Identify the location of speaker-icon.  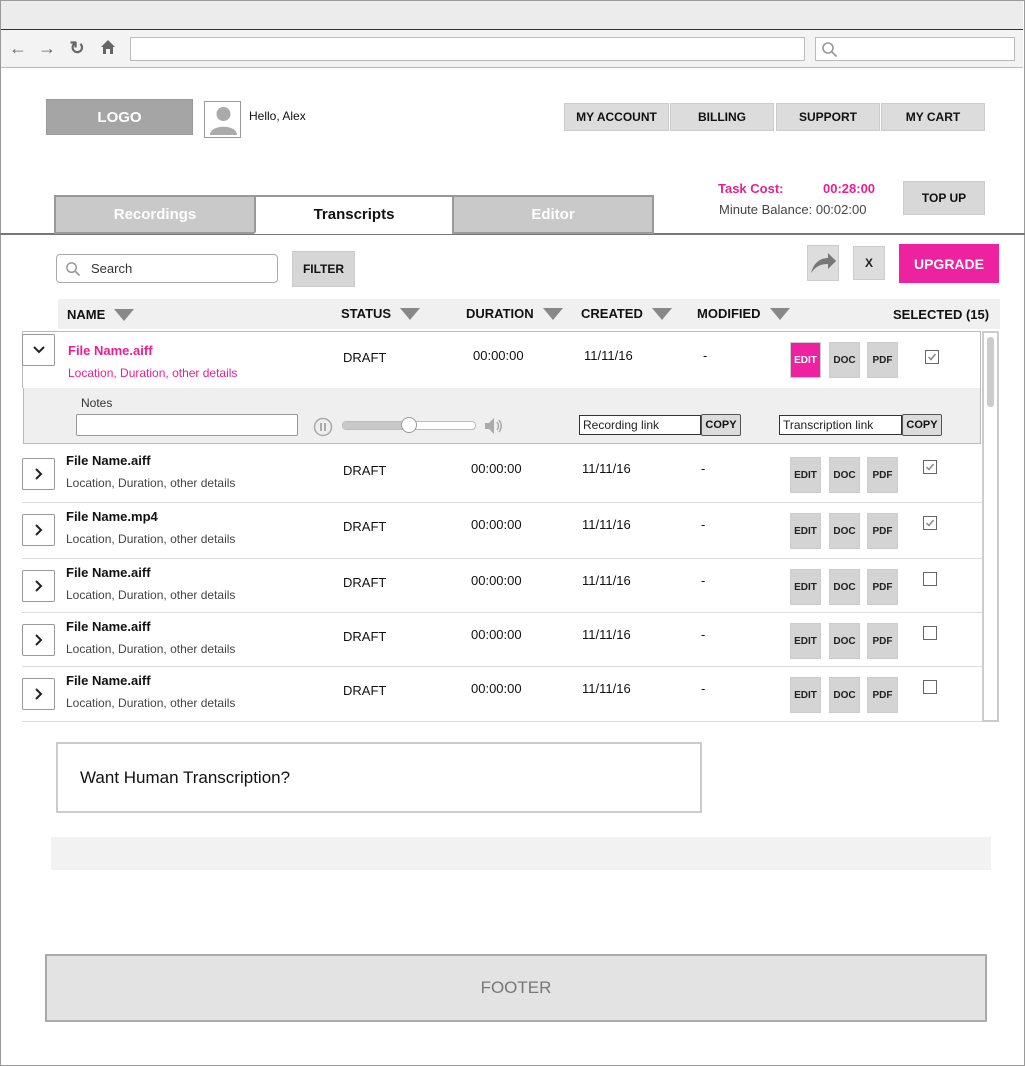
(494, 426).